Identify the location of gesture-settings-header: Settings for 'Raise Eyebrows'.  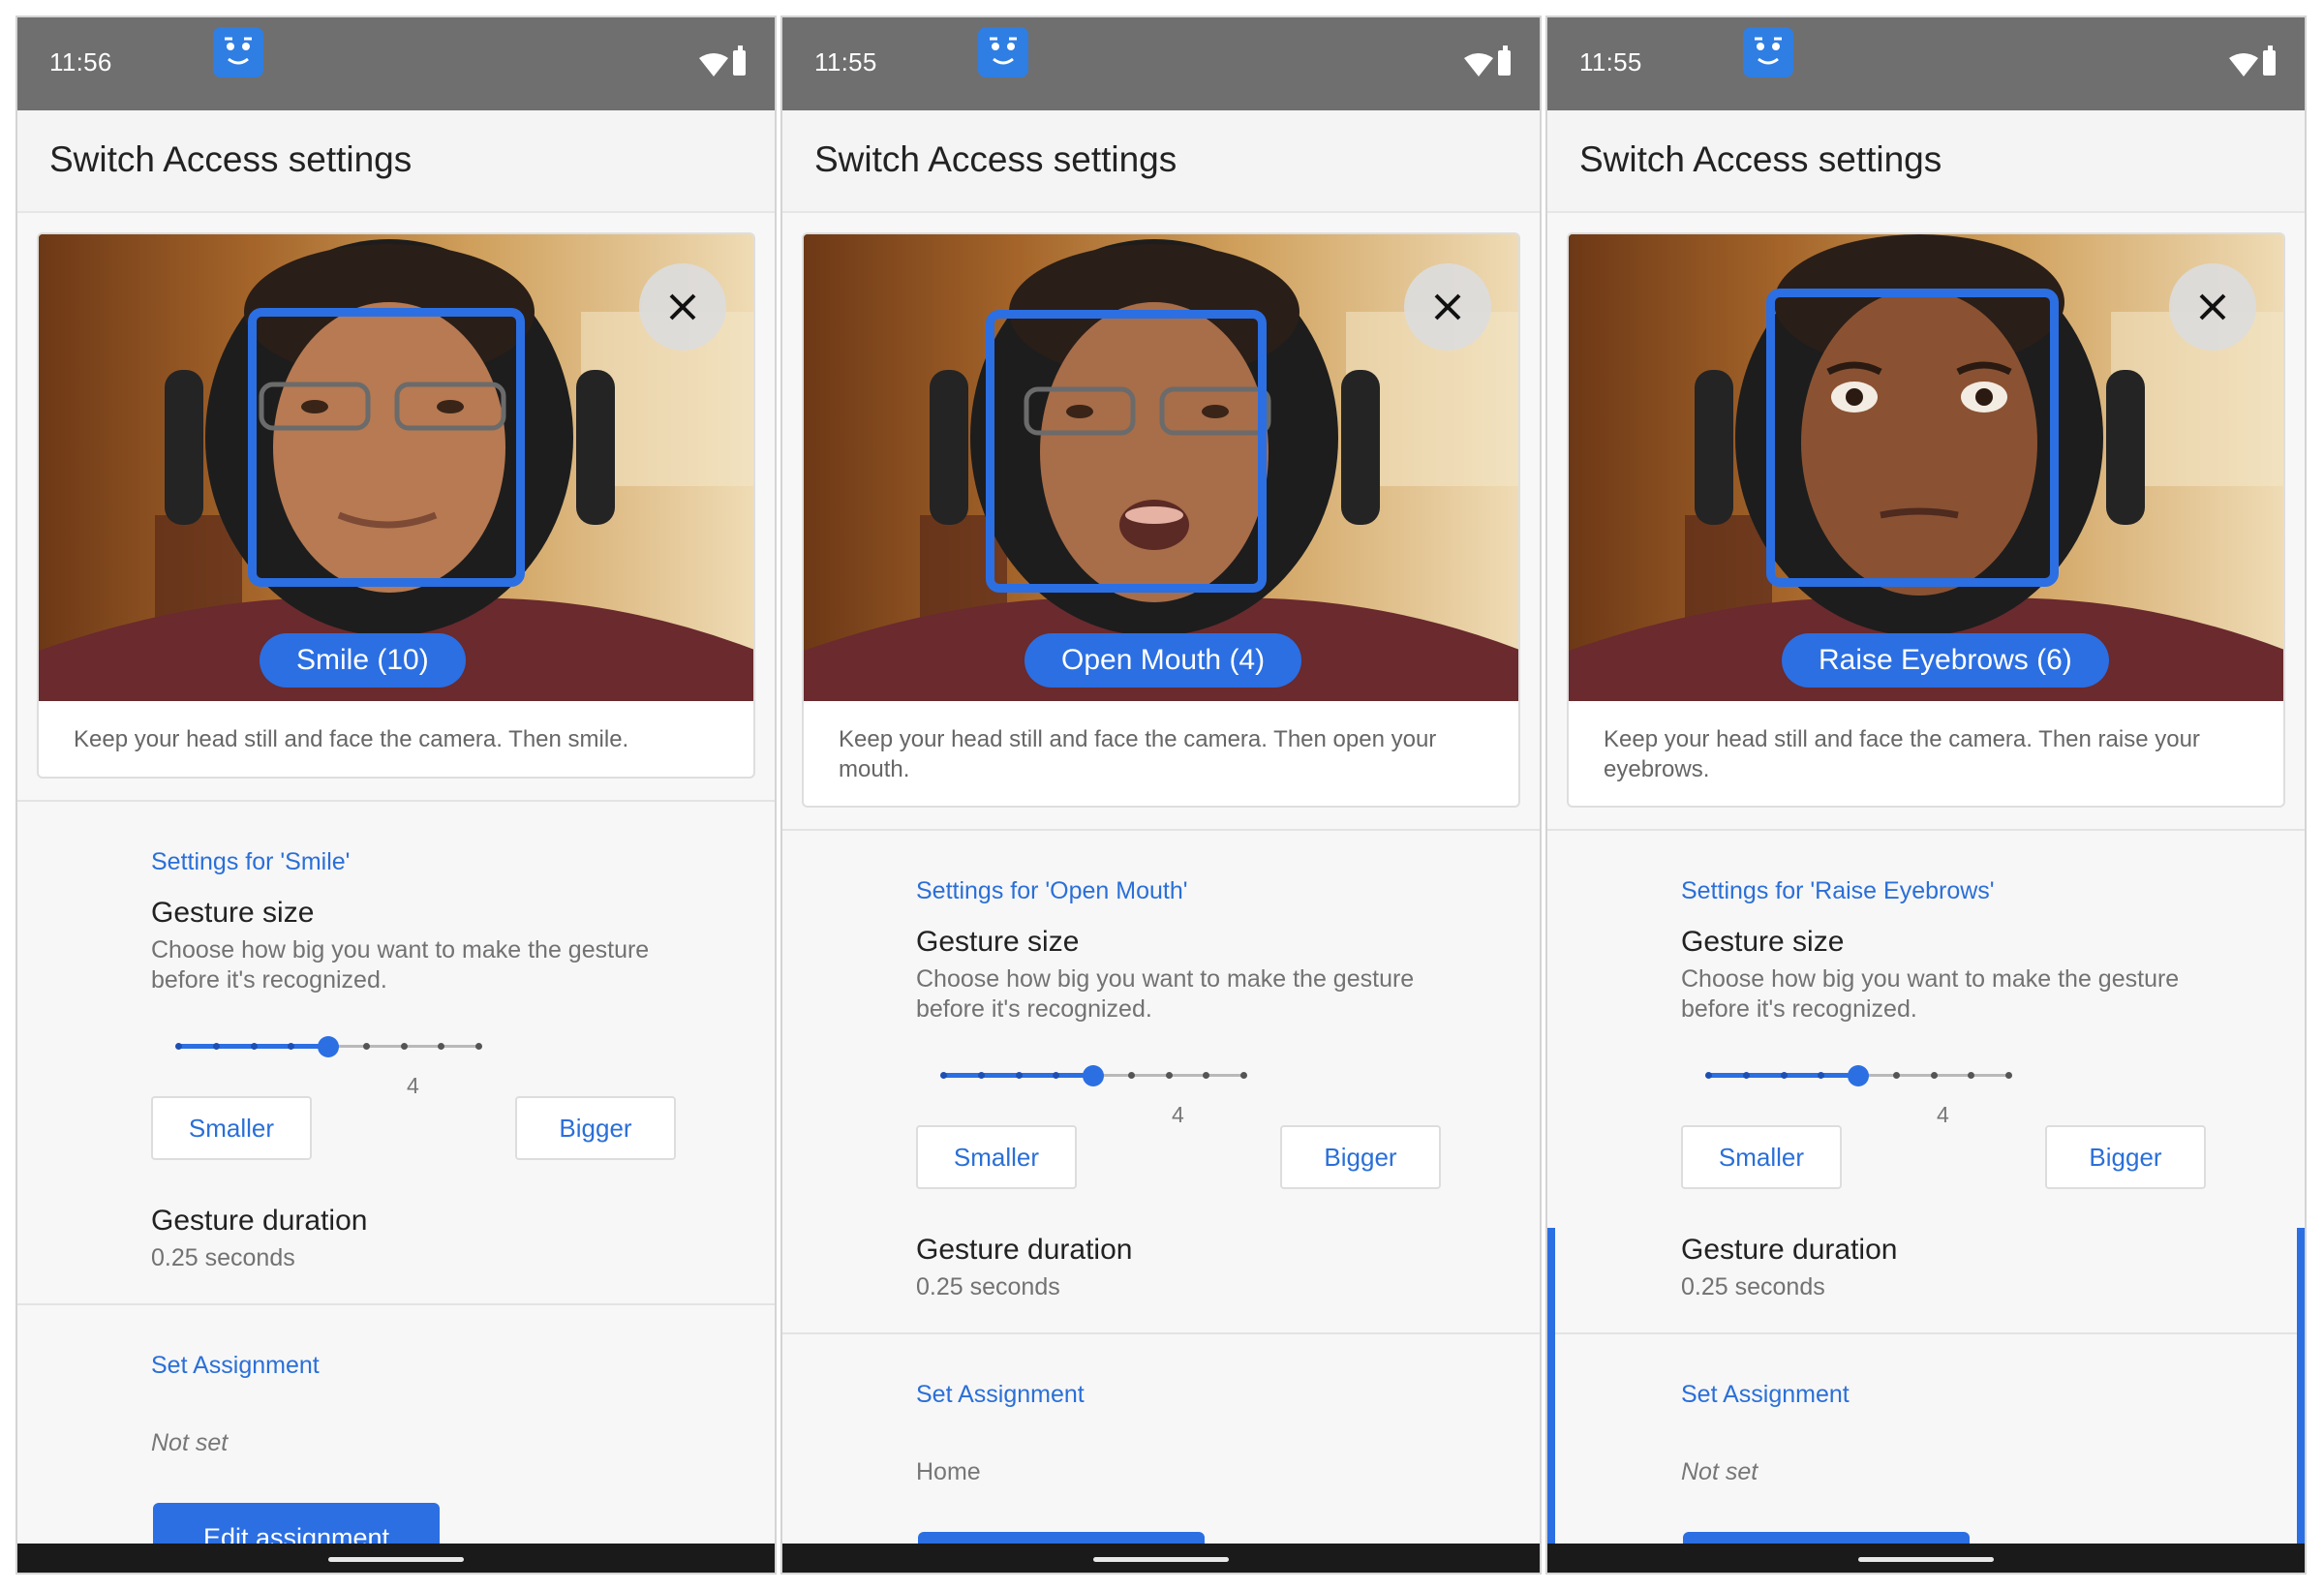
(1838, 890).